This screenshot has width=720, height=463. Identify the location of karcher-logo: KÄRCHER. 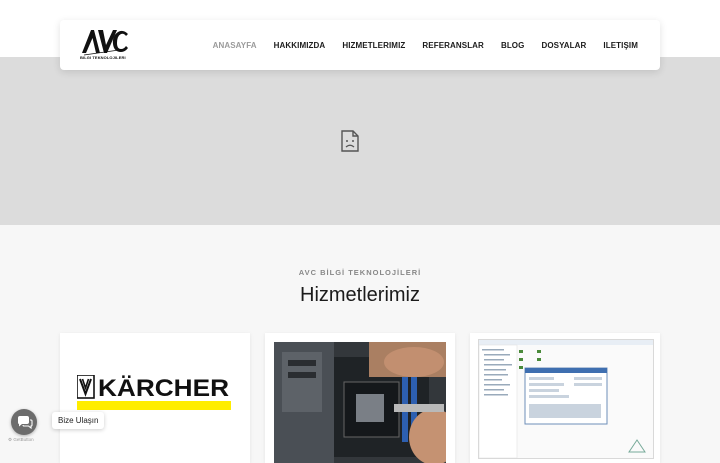
(154, 392).